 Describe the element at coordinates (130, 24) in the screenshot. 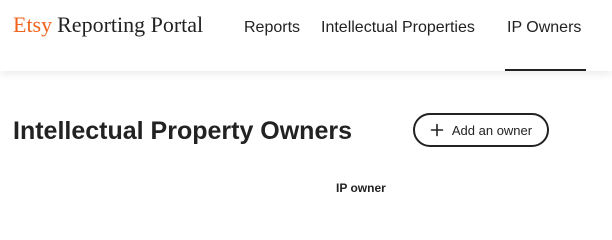

I see `portal-title: Reporting Portal` at that location.